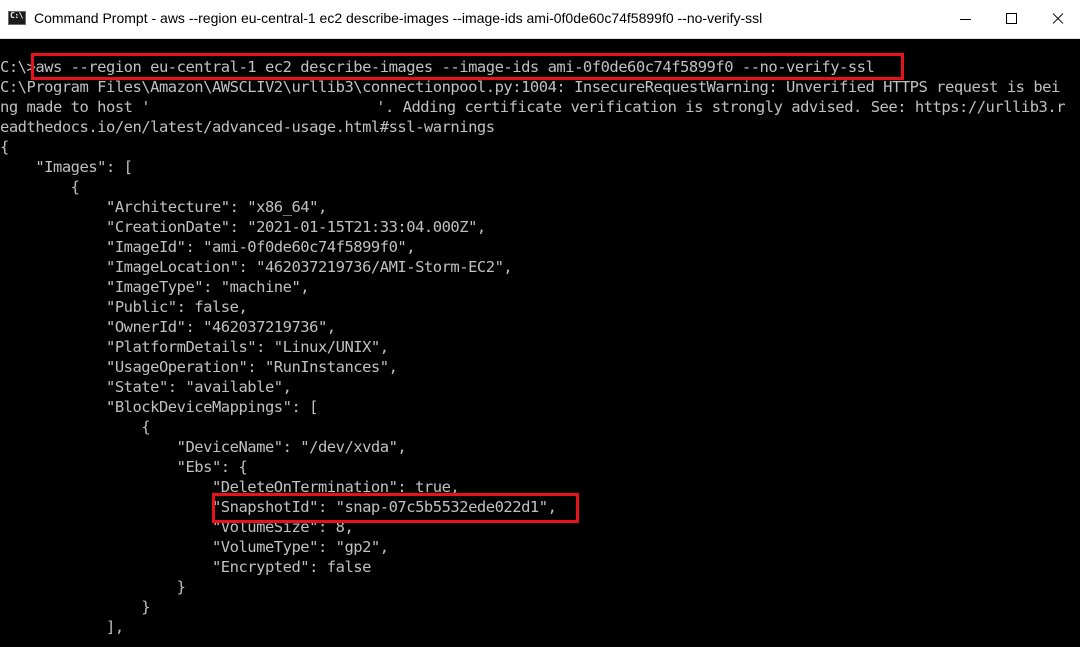 This screenshot has height=647, width=1080. I want to click on json-line: "Public": false,, so click(124, 307).